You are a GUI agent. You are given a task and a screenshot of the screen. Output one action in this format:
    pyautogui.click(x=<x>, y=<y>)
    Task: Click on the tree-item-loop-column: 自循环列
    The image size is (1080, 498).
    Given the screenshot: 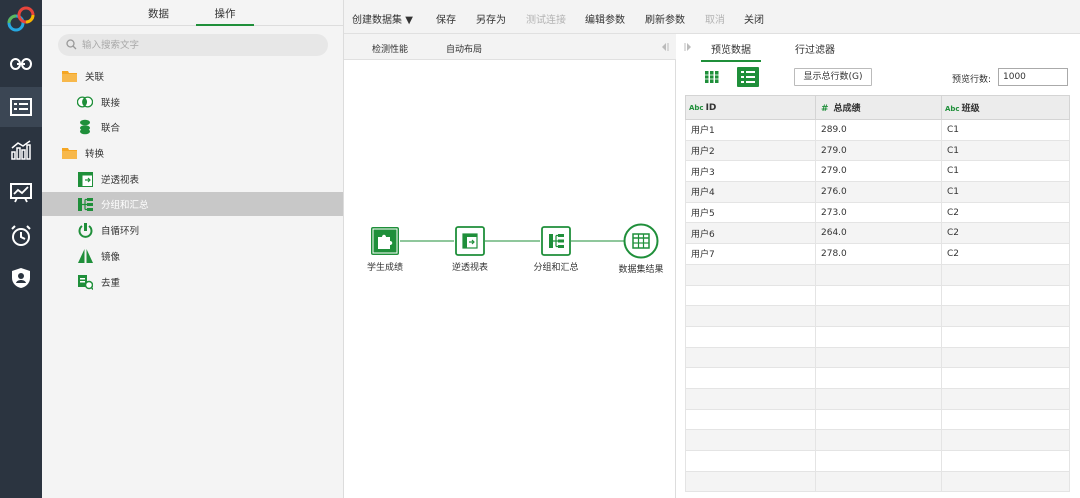 What is the action you would take?
    pyautogui.click(x=192, y=230)
    